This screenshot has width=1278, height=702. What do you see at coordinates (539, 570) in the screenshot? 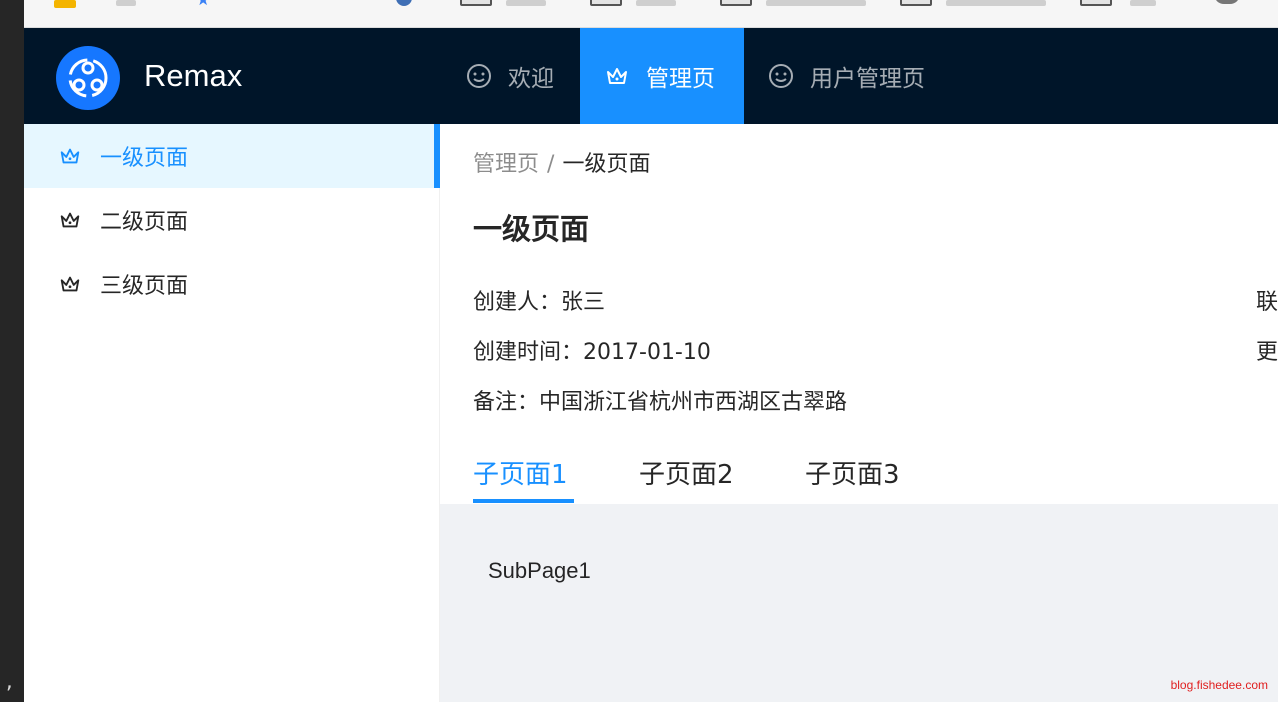
I see `subpage-content: SubPage1` at bounding box center [539, 570].